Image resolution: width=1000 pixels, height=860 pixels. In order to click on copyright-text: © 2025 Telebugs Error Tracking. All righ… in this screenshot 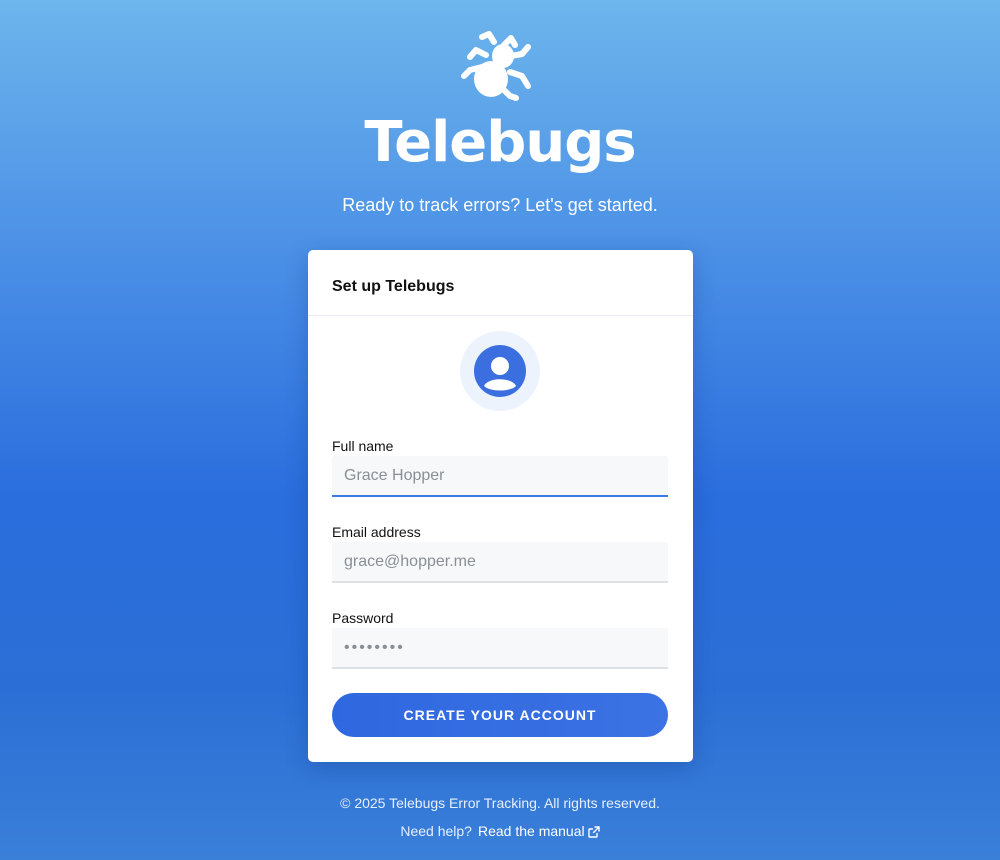, I will do `click(500, 803)`.